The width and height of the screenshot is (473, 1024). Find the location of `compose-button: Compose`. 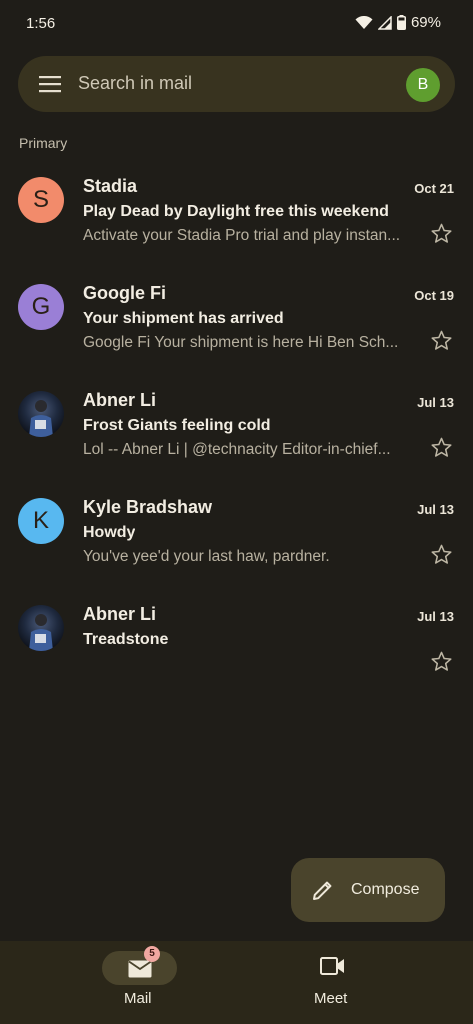

compose-button: Compose is located at coordinates (368, 890).